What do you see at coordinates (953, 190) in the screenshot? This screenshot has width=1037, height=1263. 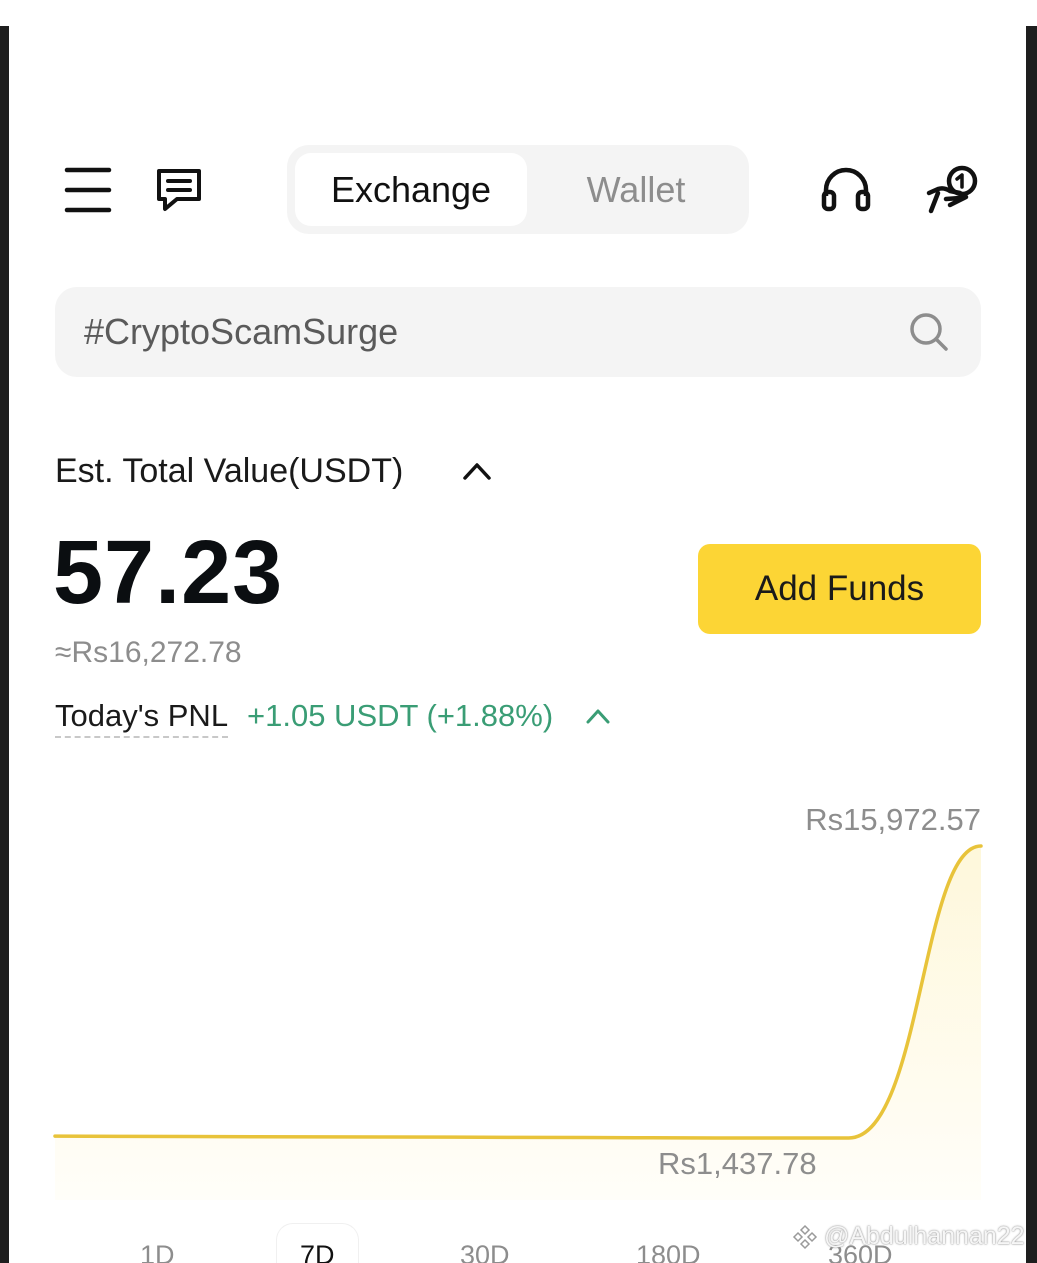 I see `gift-hand-icon` at bounding box center [953, 190].